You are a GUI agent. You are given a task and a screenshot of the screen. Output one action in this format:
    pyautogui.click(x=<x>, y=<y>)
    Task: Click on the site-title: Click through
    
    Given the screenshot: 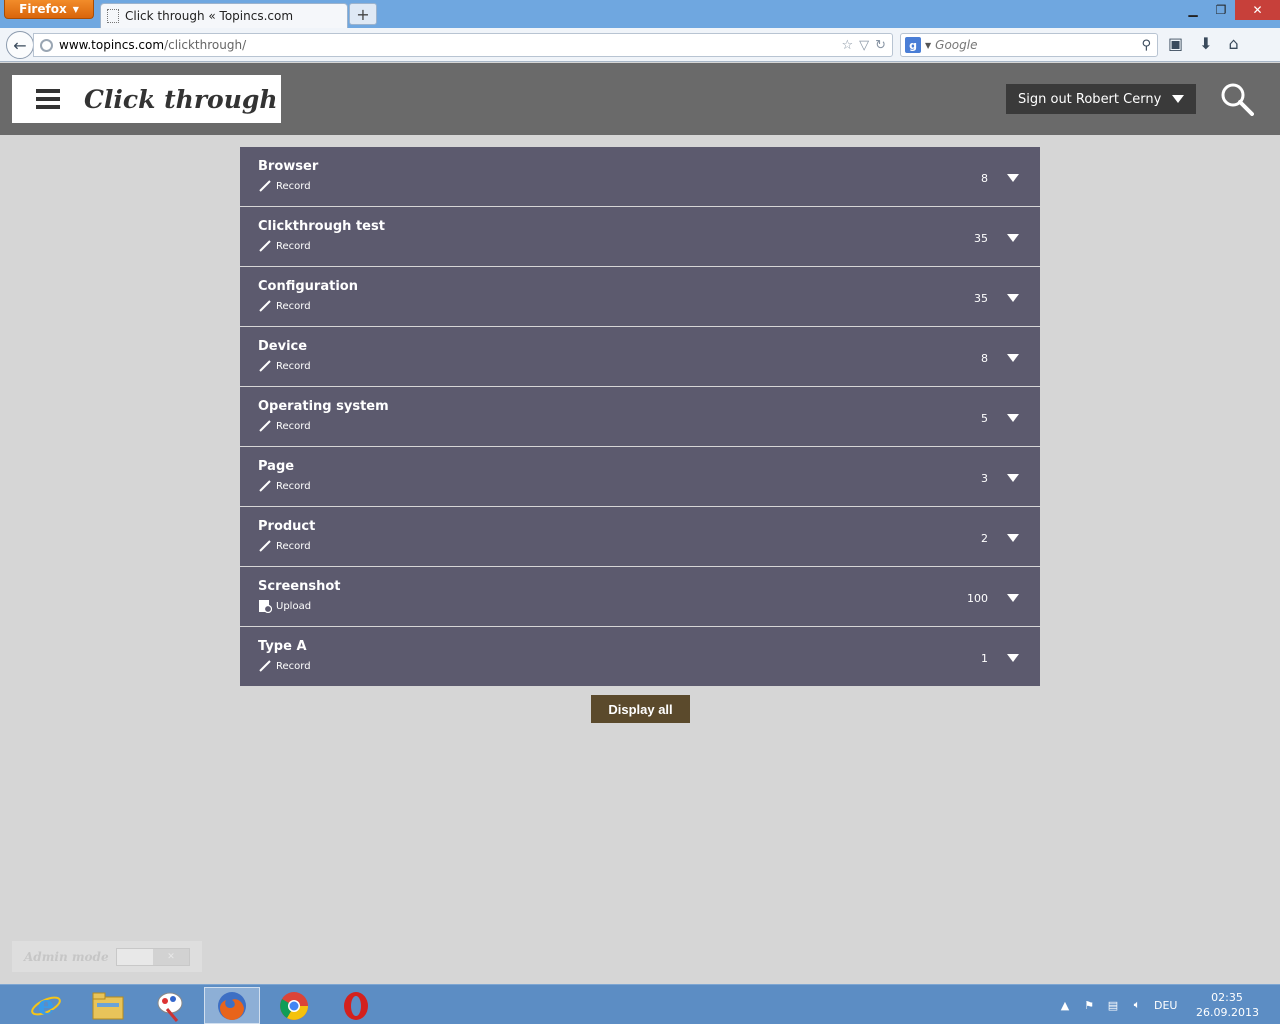 What is the action you would take?
    pyautogui.click(x=181, y=99)
    